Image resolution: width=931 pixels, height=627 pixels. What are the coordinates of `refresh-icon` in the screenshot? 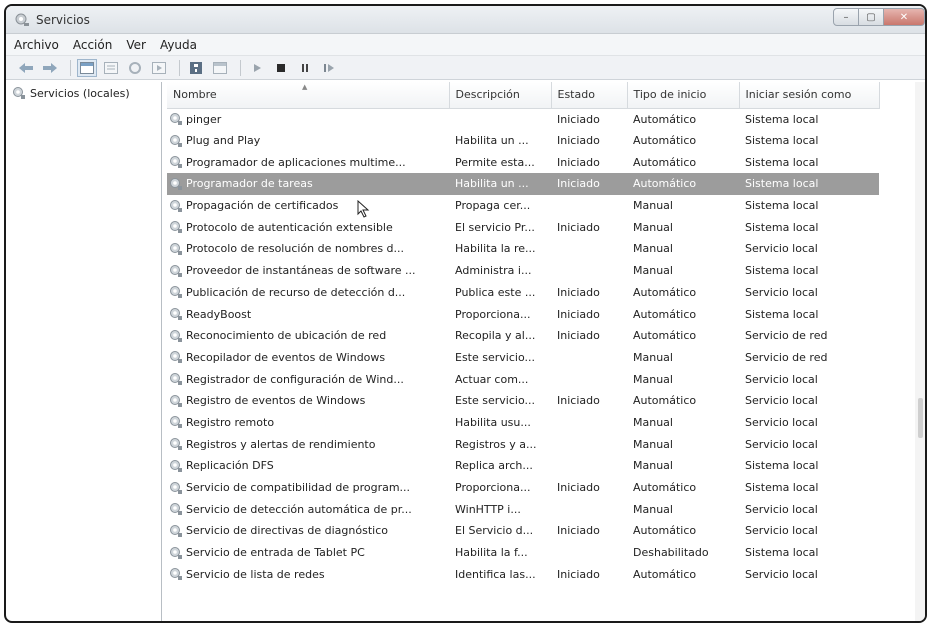 It's located at (135, 68).